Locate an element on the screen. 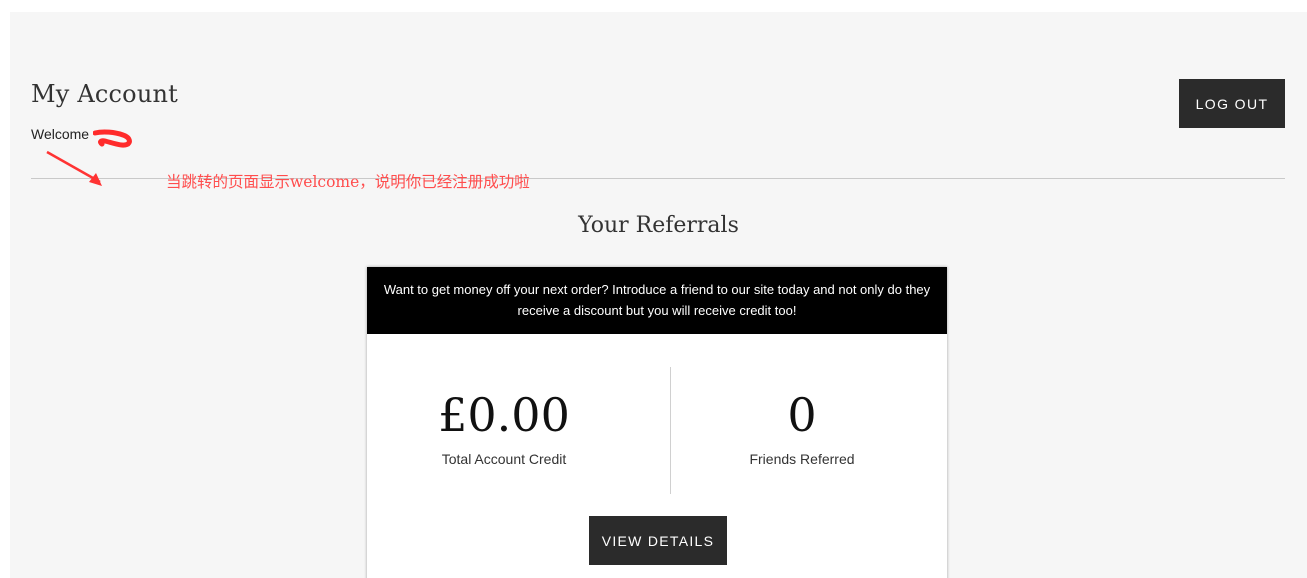 This screenshot has height=578, width=1307. welcome-text: Welcome is located at coordinates (60, 134).